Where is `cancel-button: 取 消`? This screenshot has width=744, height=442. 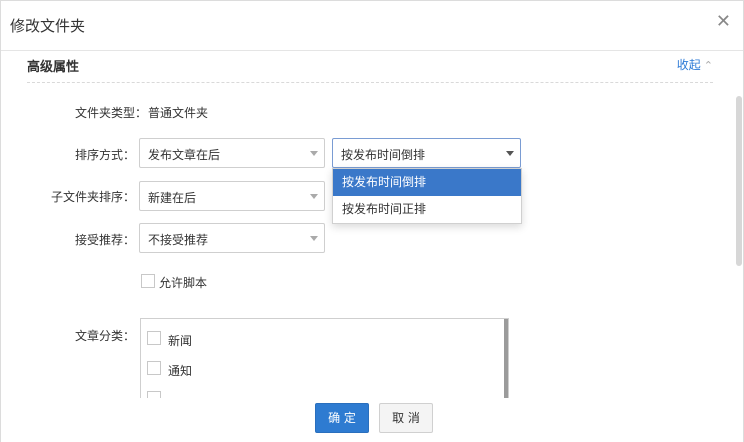
cancel-button: 取 消 is located at coordinates (406, 418).